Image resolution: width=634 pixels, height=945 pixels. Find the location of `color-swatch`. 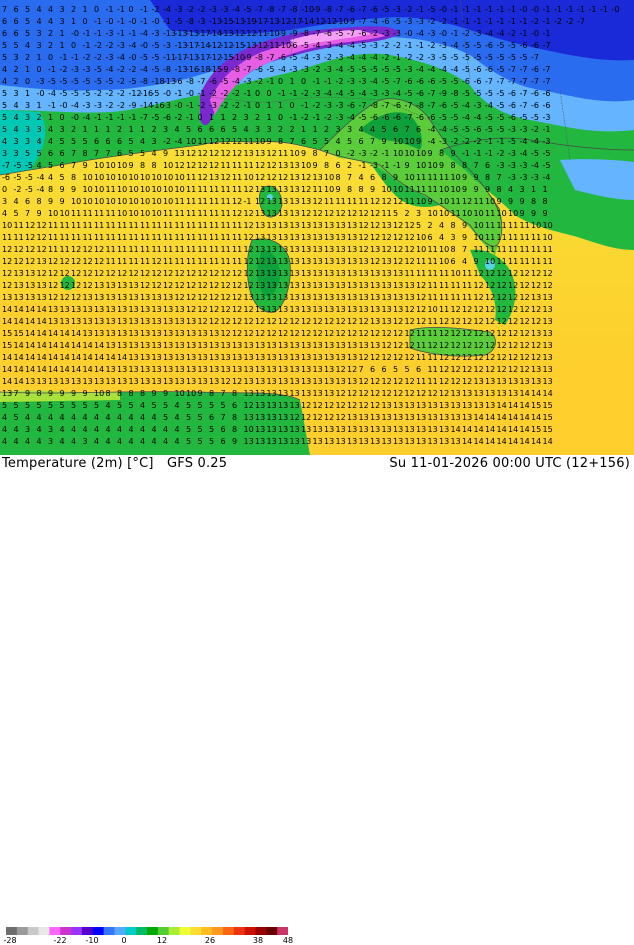

color-swatch is located at coordinates (239, 931).